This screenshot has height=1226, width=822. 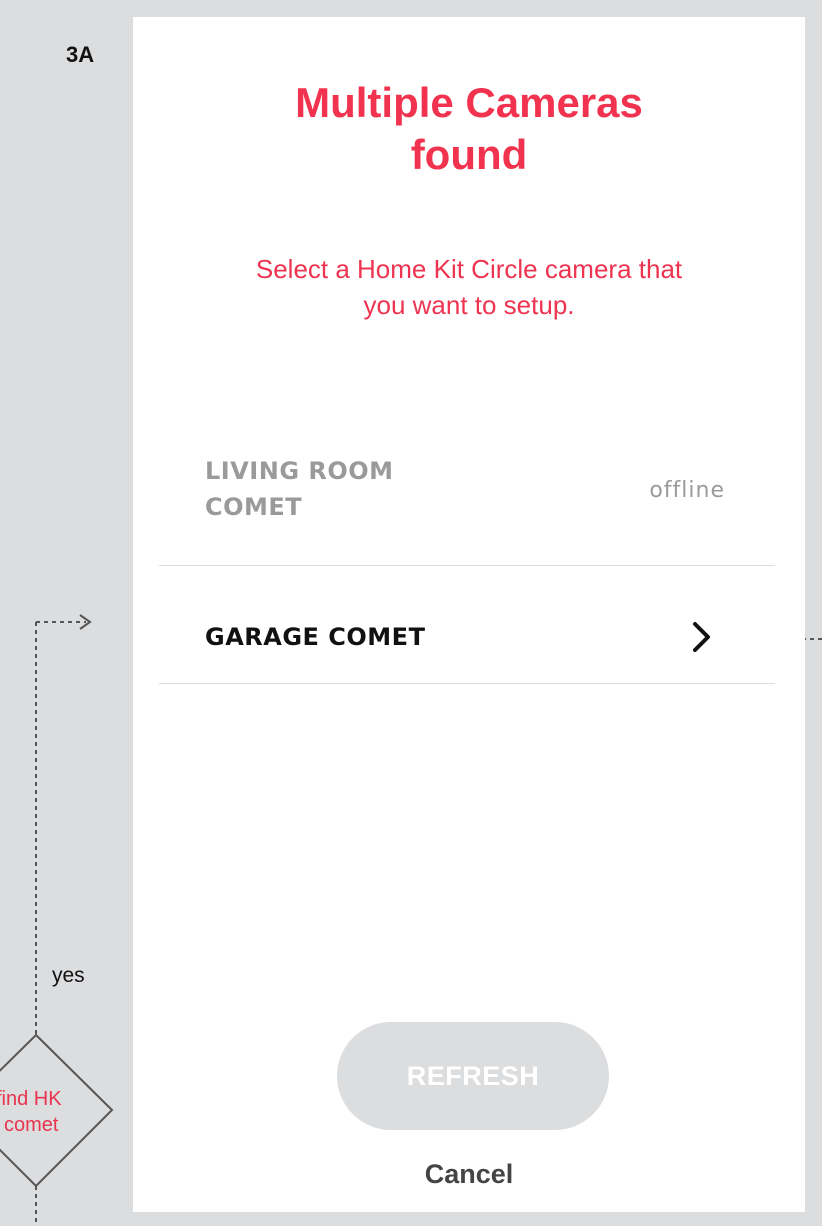 I want to click on decision-label-line1: find HK, so click(x=31, y=1099).